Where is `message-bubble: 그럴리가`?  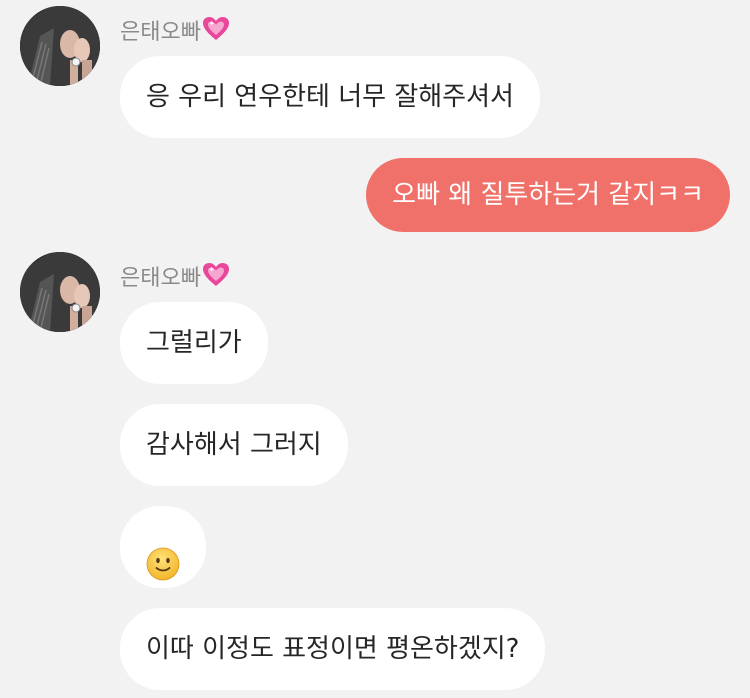 message-bubble: 그럴리가 is located at coordinates (194, 343).